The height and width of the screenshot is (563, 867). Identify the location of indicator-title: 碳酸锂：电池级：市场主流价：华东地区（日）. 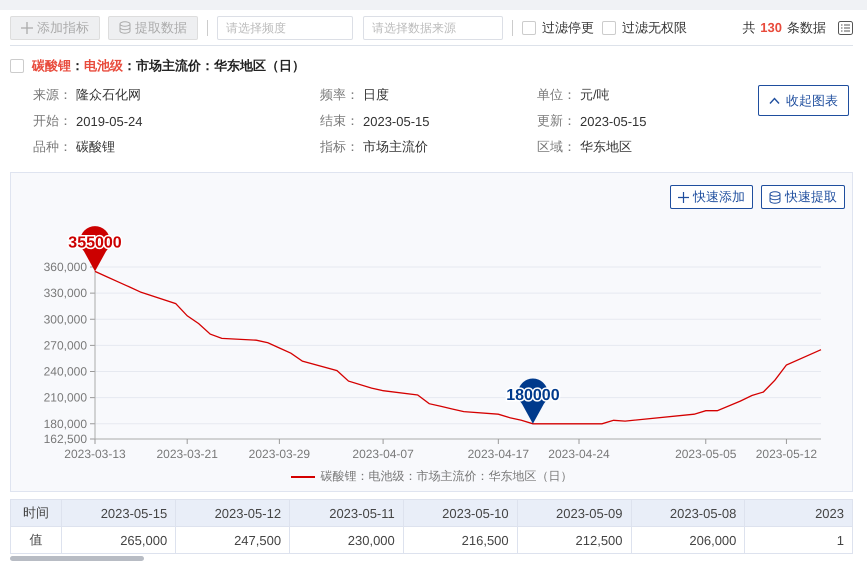
(168, 66).